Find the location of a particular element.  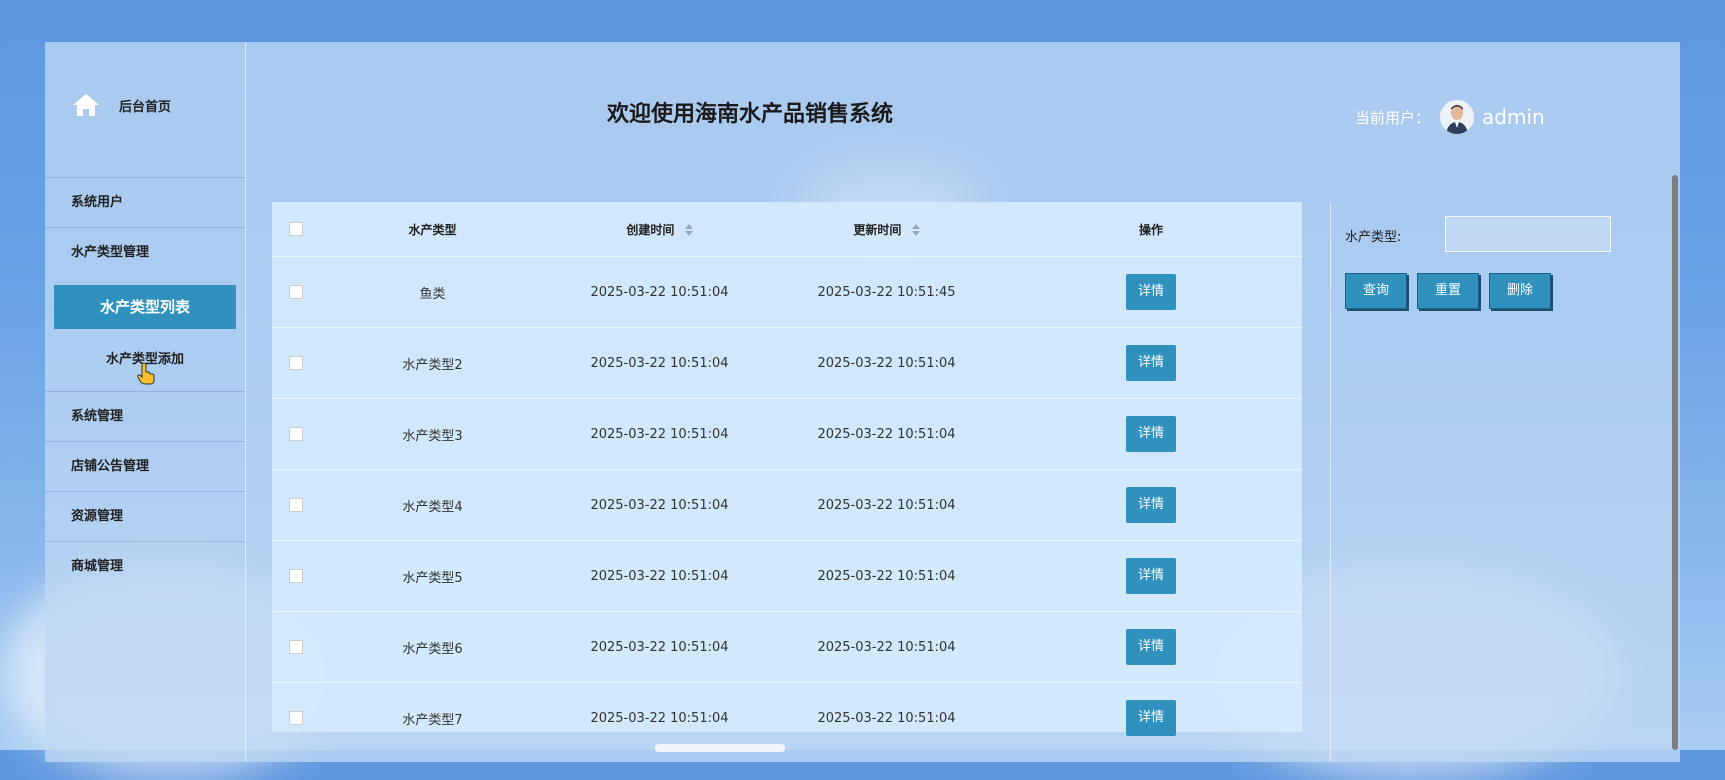

sidebar-subitem-aquatic-type-add: 水产类型添加 is located at coordinates (145, 360).